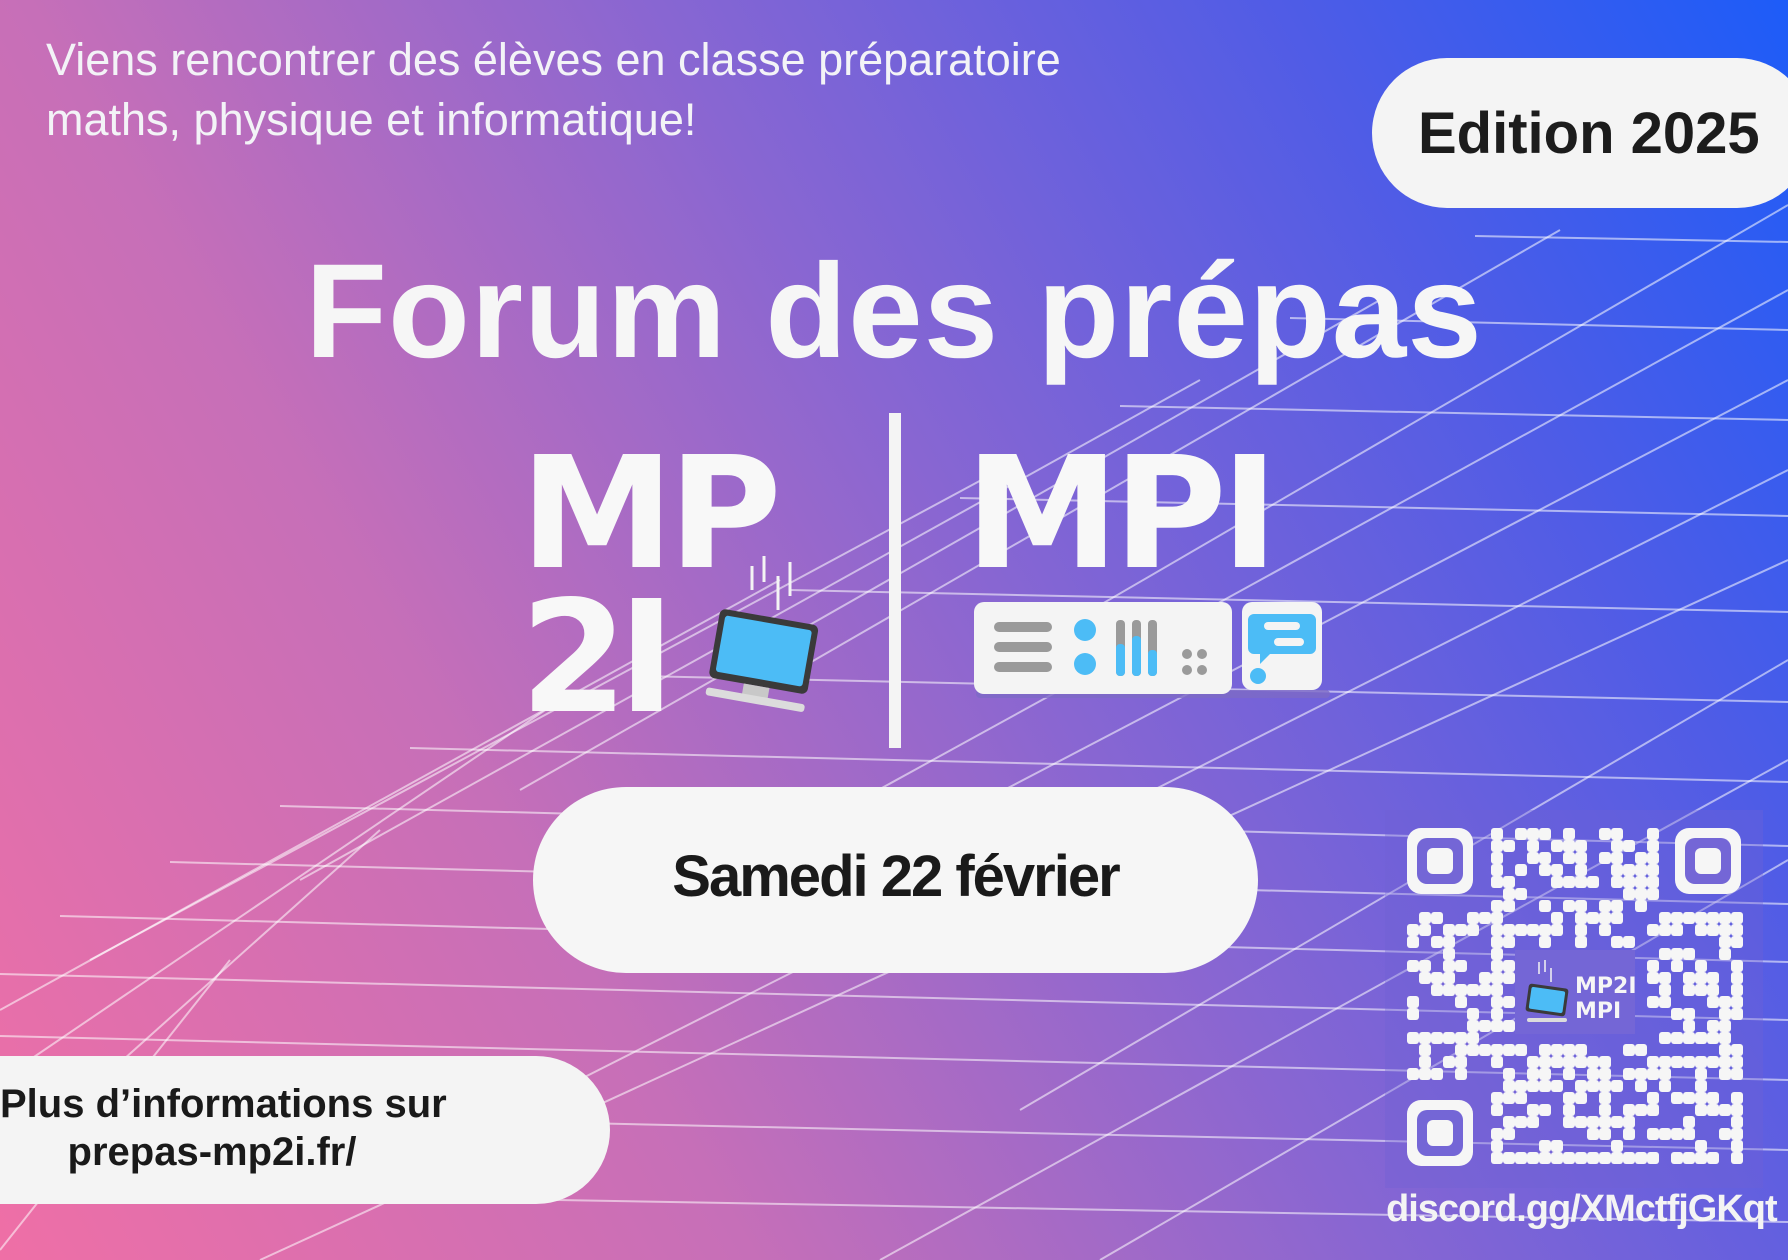  What do you see at coordinates (1580, 133) in the screenshot?
I see `edition-badge: Edition 2025` at bounding box center [1580, 133].